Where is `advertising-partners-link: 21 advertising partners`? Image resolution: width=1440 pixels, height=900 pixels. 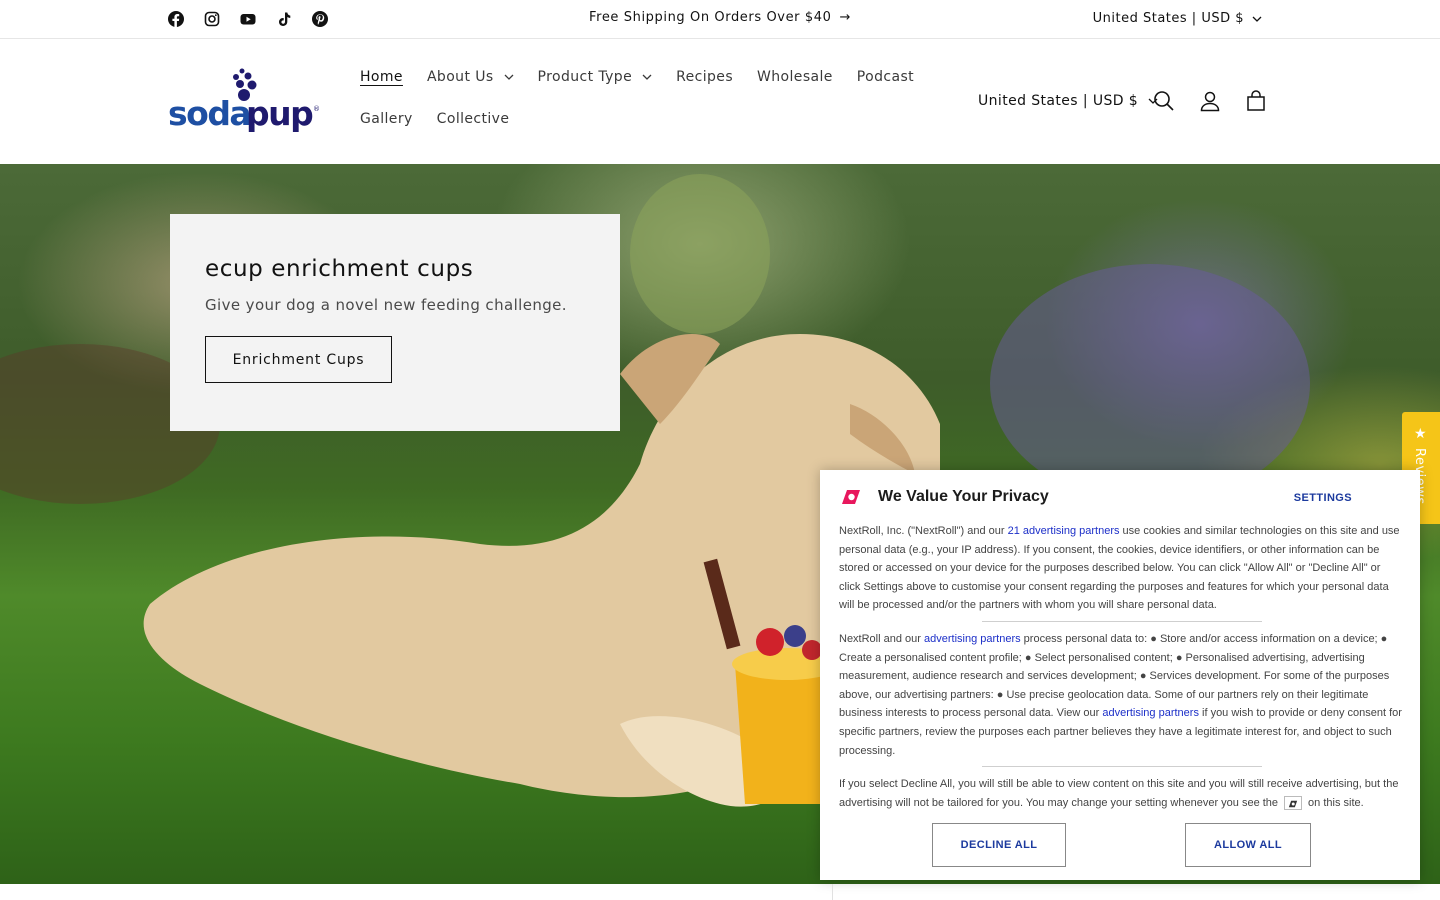
advertising-partners-link: 21 advertising partners is located at coordinates (1064, 531).